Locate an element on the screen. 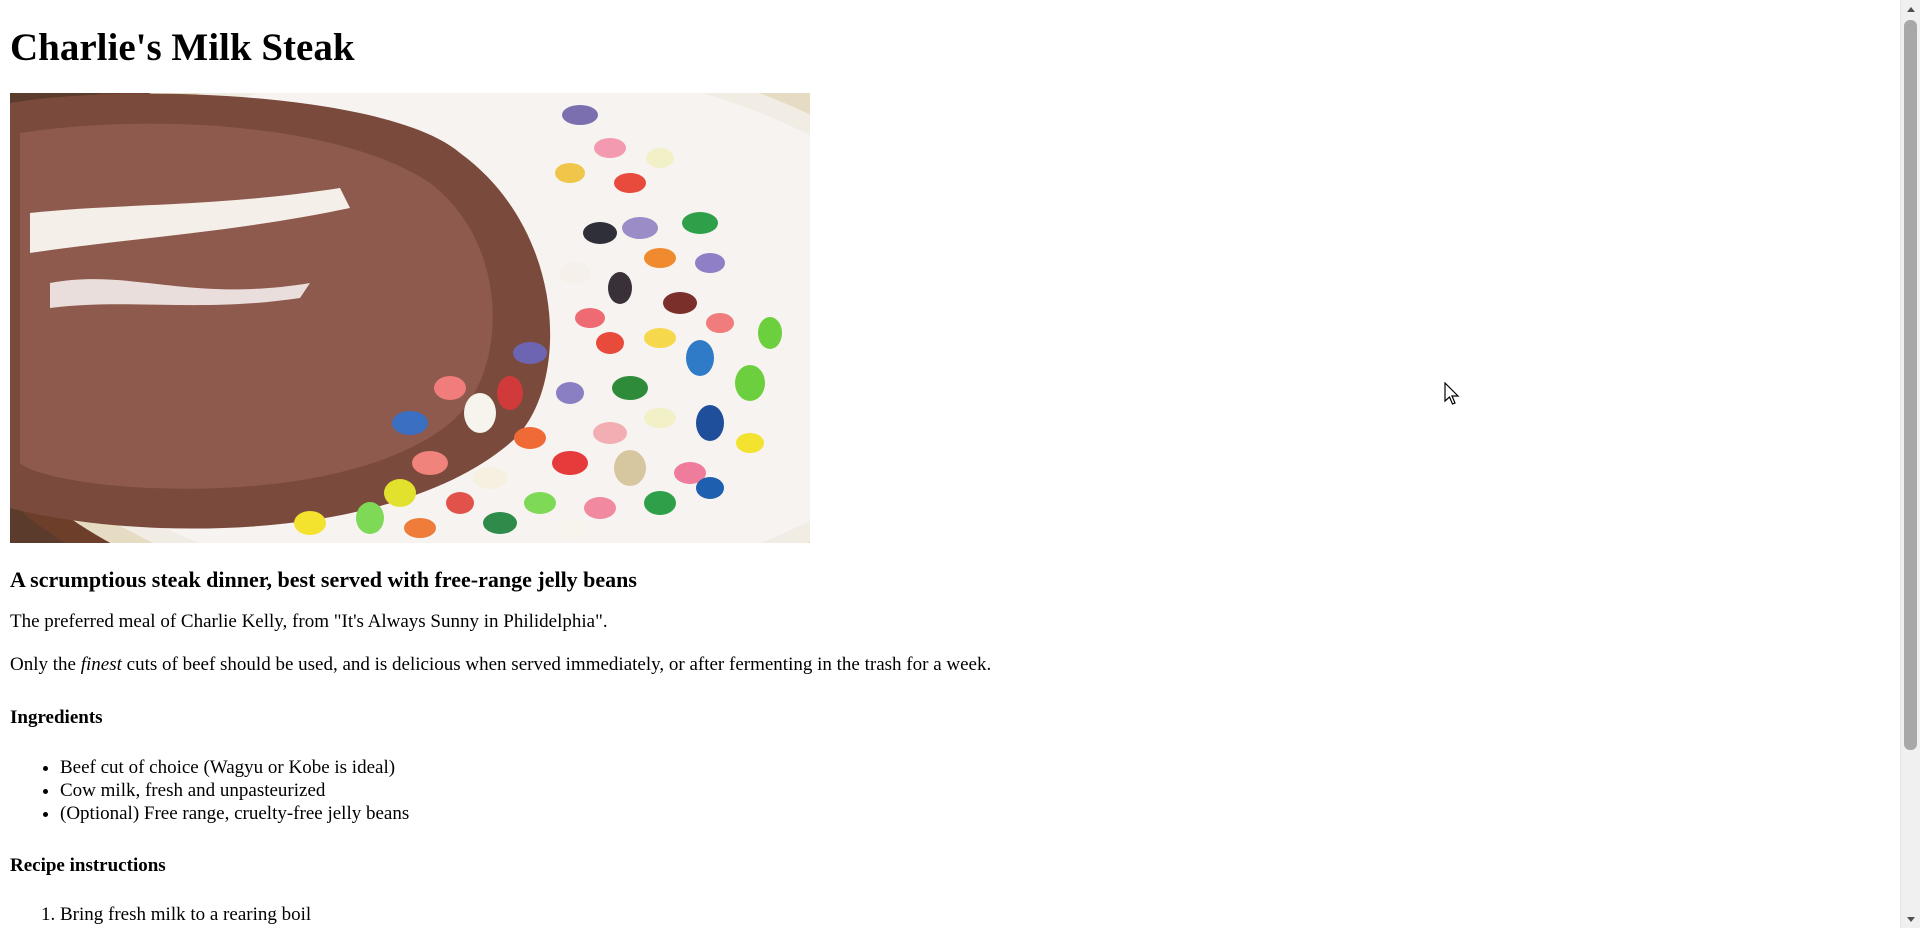 The width and height of the screenshot is (1920, 928). chevron-up-icon is located at coordinates (1911, 9).